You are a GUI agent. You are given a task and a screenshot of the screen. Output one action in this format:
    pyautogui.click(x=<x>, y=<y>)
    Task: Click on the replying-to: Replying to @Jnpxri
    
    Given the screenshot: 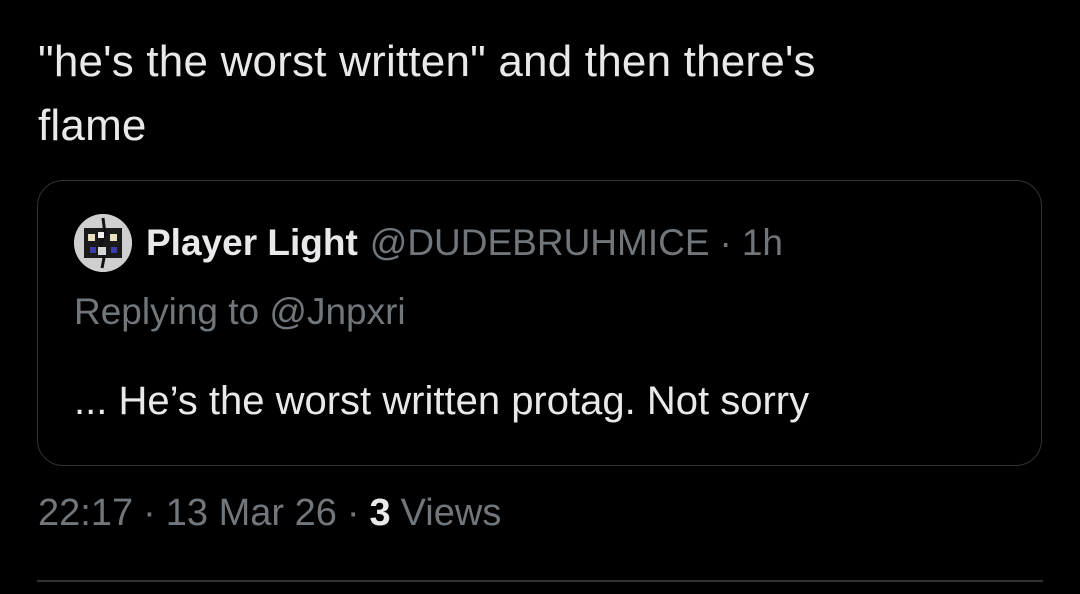 What is the action you would take?
    pyautogui.click(x=240, y=312)
    